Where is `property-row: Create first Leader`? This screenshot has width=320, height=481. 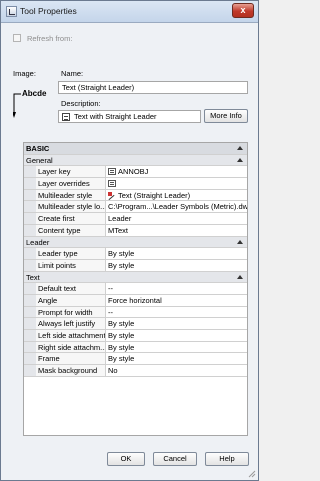 property-row: Create first Leader is located at coordinates (135, 219).